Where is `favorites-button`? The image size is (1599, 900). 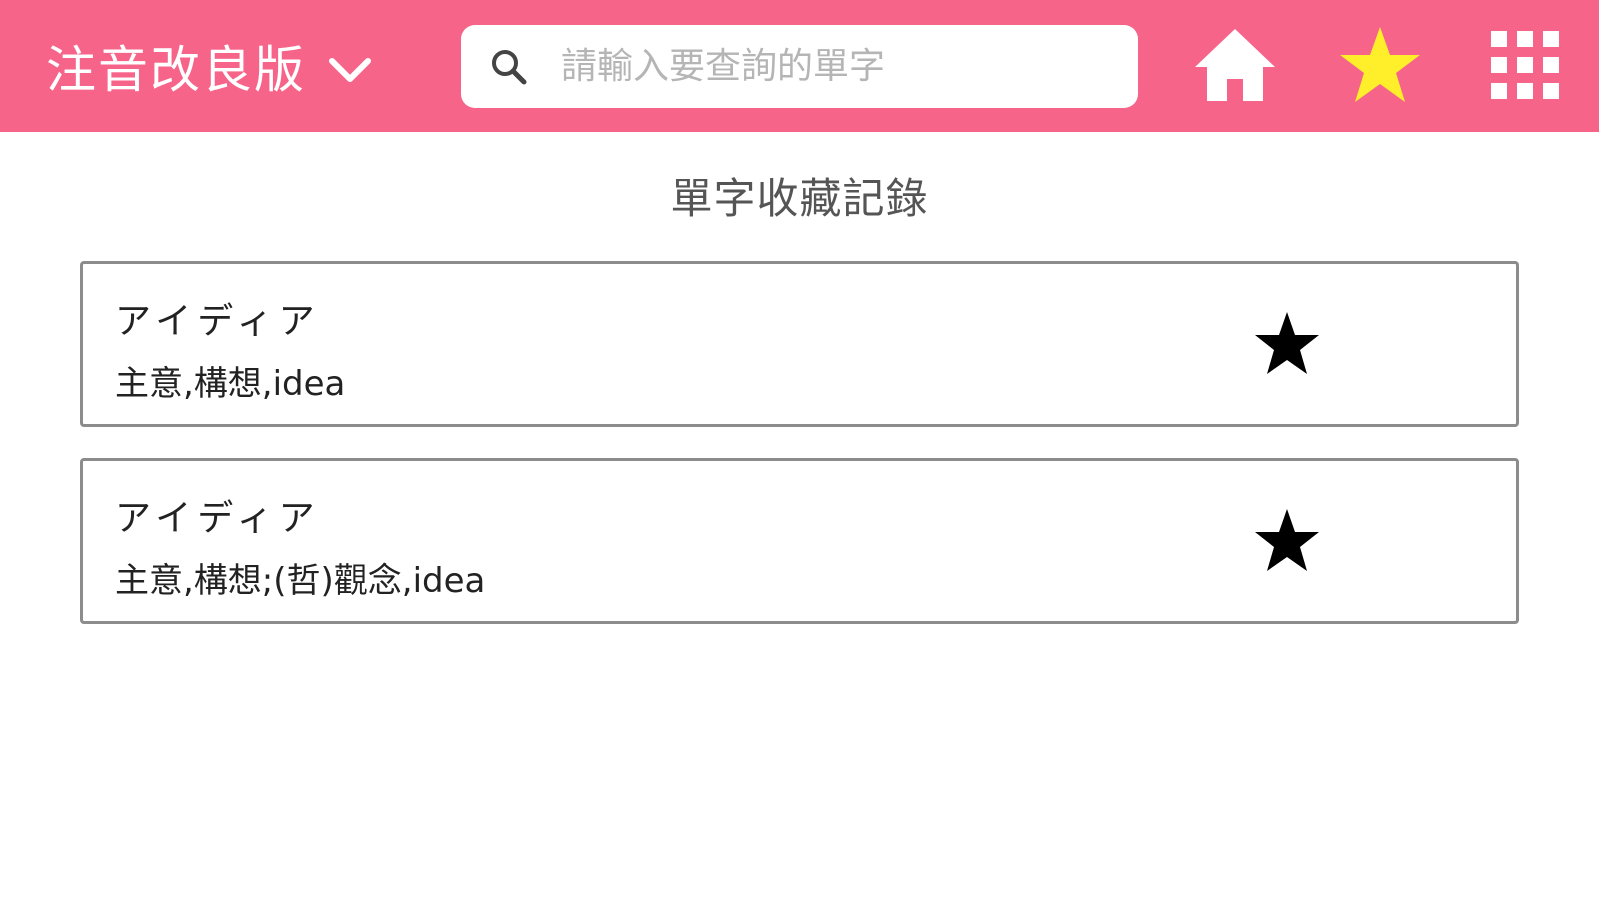
favorites-button is located at coordinates (1380, 67).